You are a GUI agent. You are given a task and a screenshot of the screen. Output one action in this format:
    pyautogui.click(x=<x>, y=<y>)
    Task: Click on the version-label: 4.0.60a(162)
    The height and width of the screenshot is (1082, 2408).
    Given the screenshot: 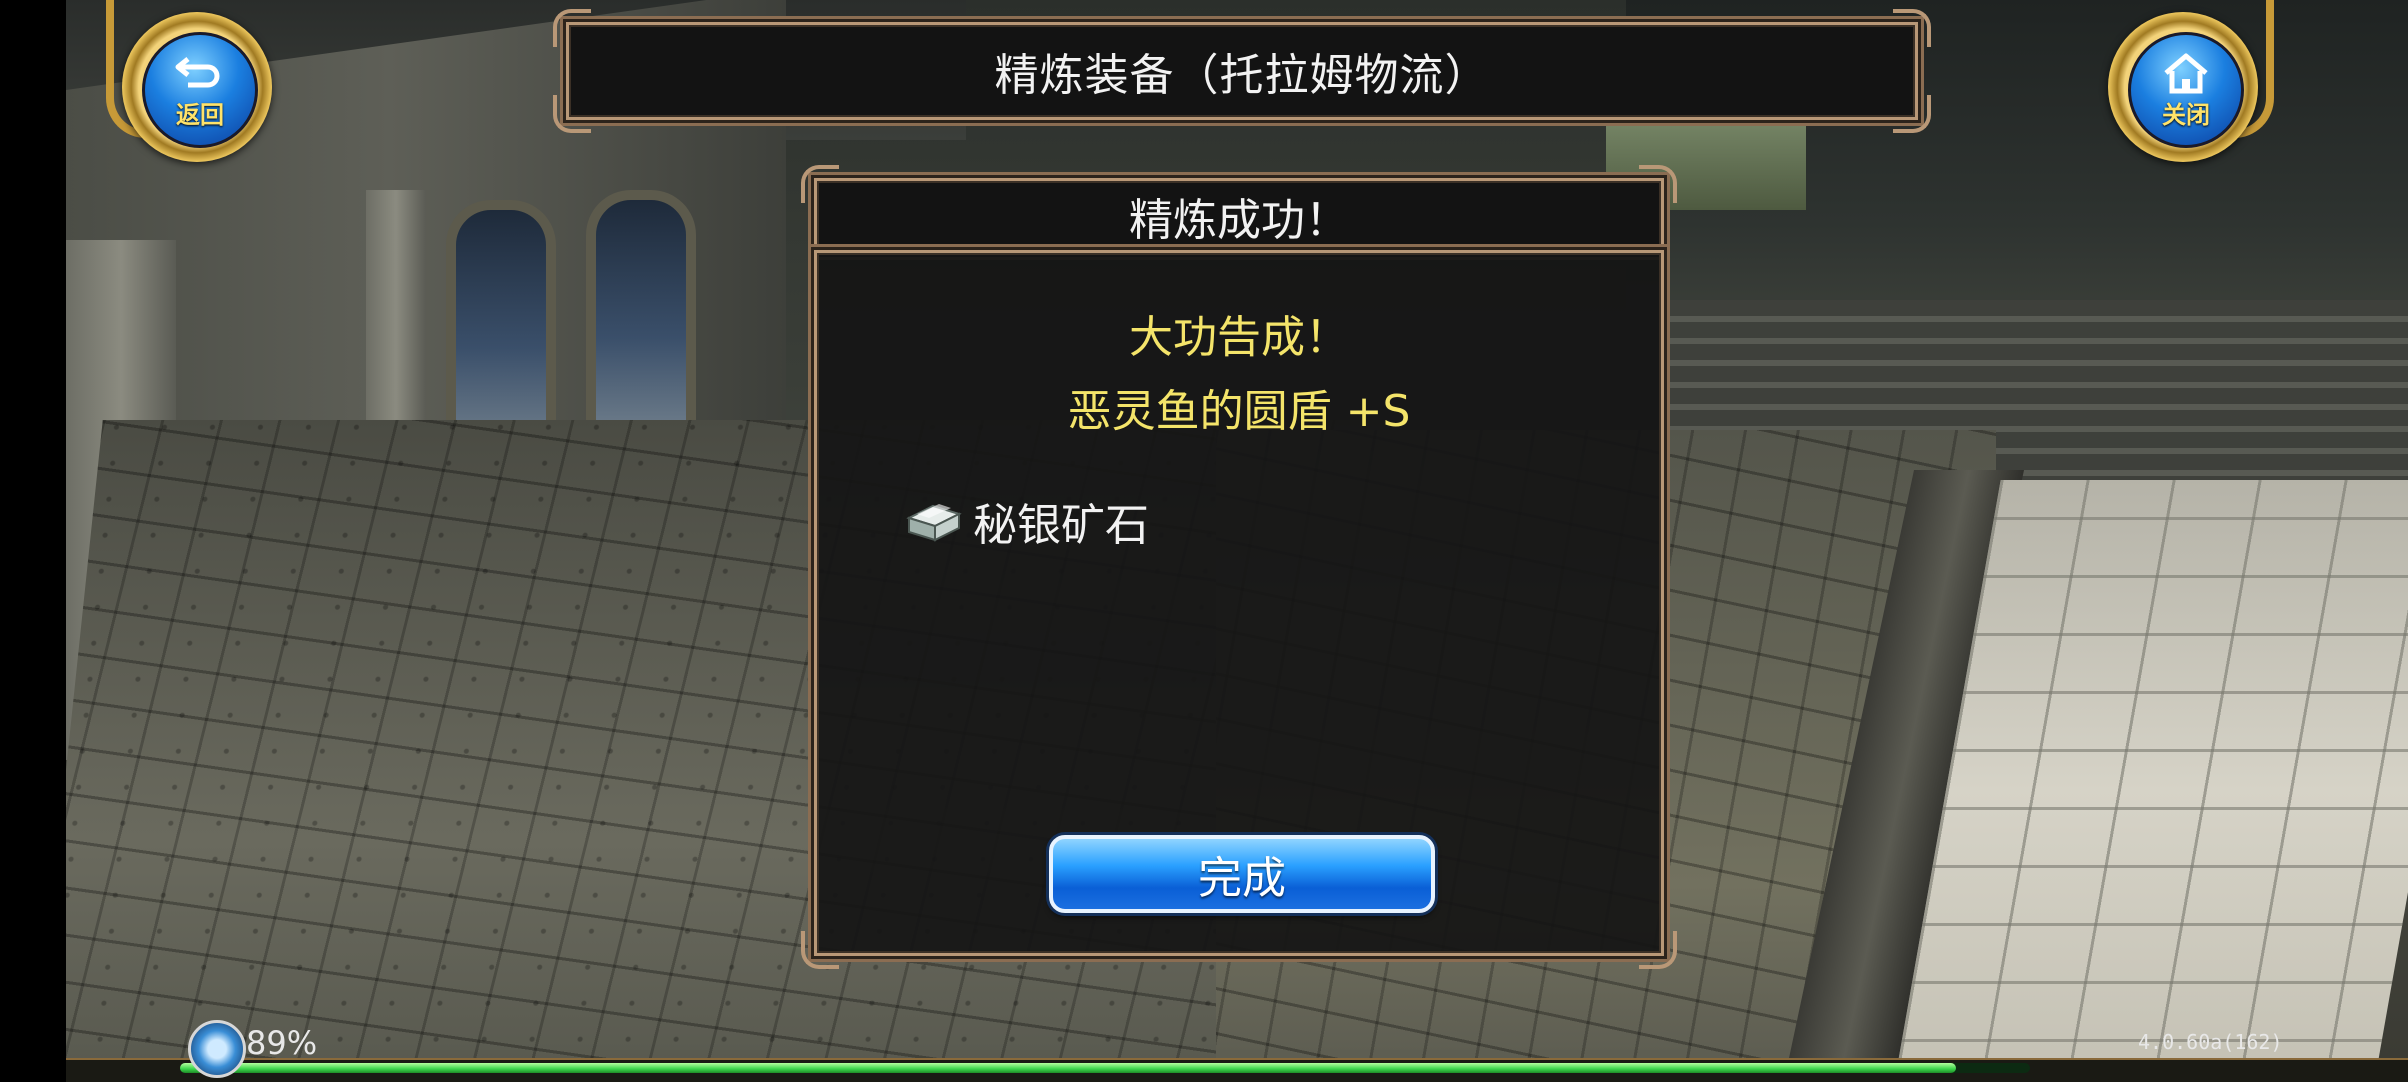 What is the action you would take?
    pyautogui.click(x=2210, y=1042)
    